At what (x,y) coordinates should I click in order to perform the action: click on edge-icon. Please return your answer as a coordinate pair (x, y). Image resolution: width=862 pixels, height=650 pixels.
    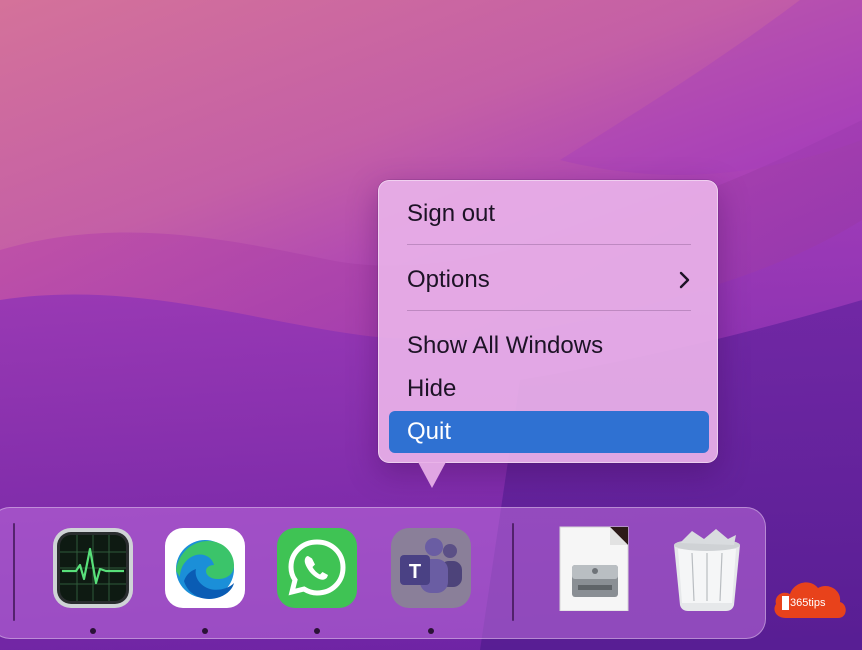
    Looking at the image, I should click on (205, 568).